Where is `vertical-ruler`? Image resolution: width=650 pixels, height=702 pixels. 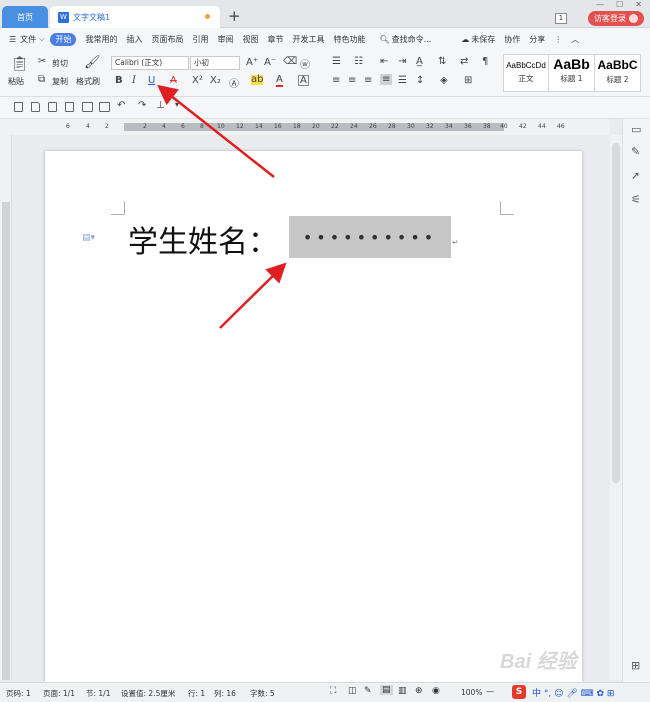 vertical-ruler is located at coordinates (6, 407).